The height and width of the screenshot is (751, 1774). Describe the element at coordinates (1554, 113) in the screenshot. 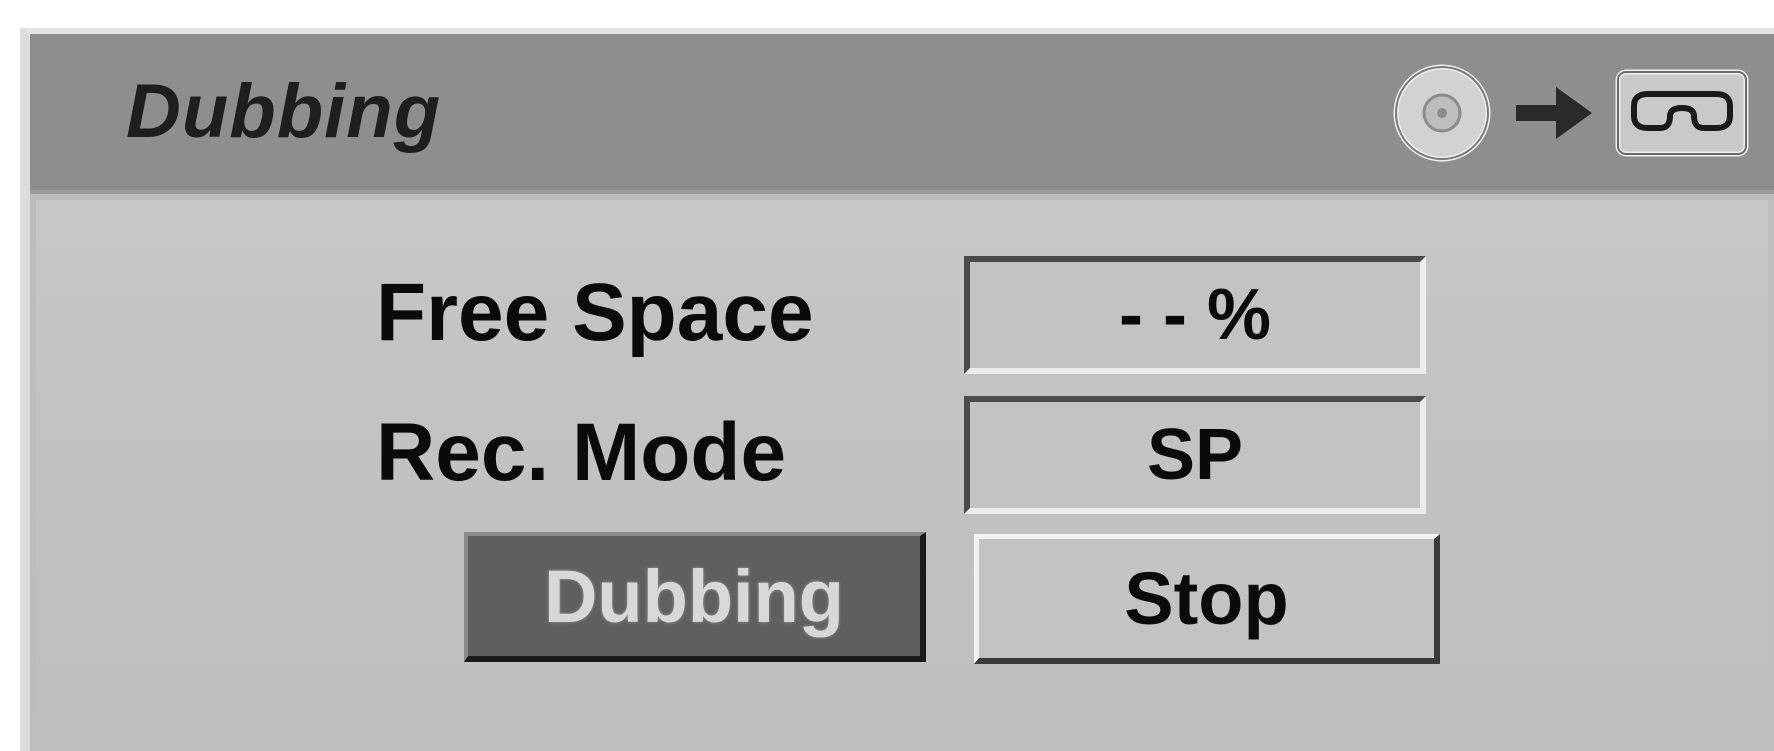

I see `arrow-right-icon` at that location.